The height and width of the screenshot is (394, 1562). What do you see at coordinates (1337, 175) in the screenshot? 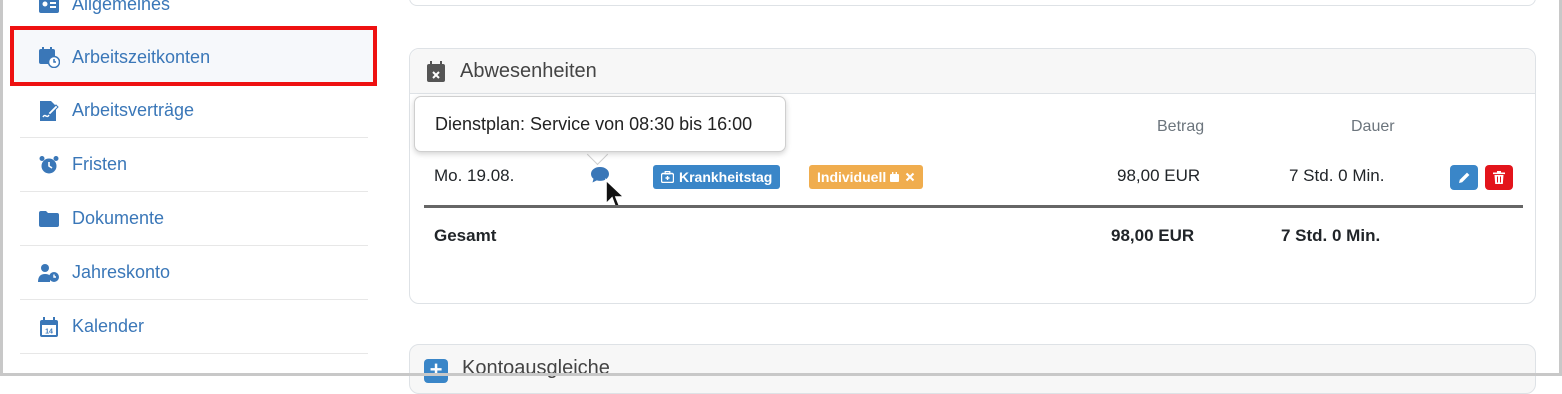
I see `absence-duration: 7 Std. 0 Min.` at bounding box center [1337, 175].